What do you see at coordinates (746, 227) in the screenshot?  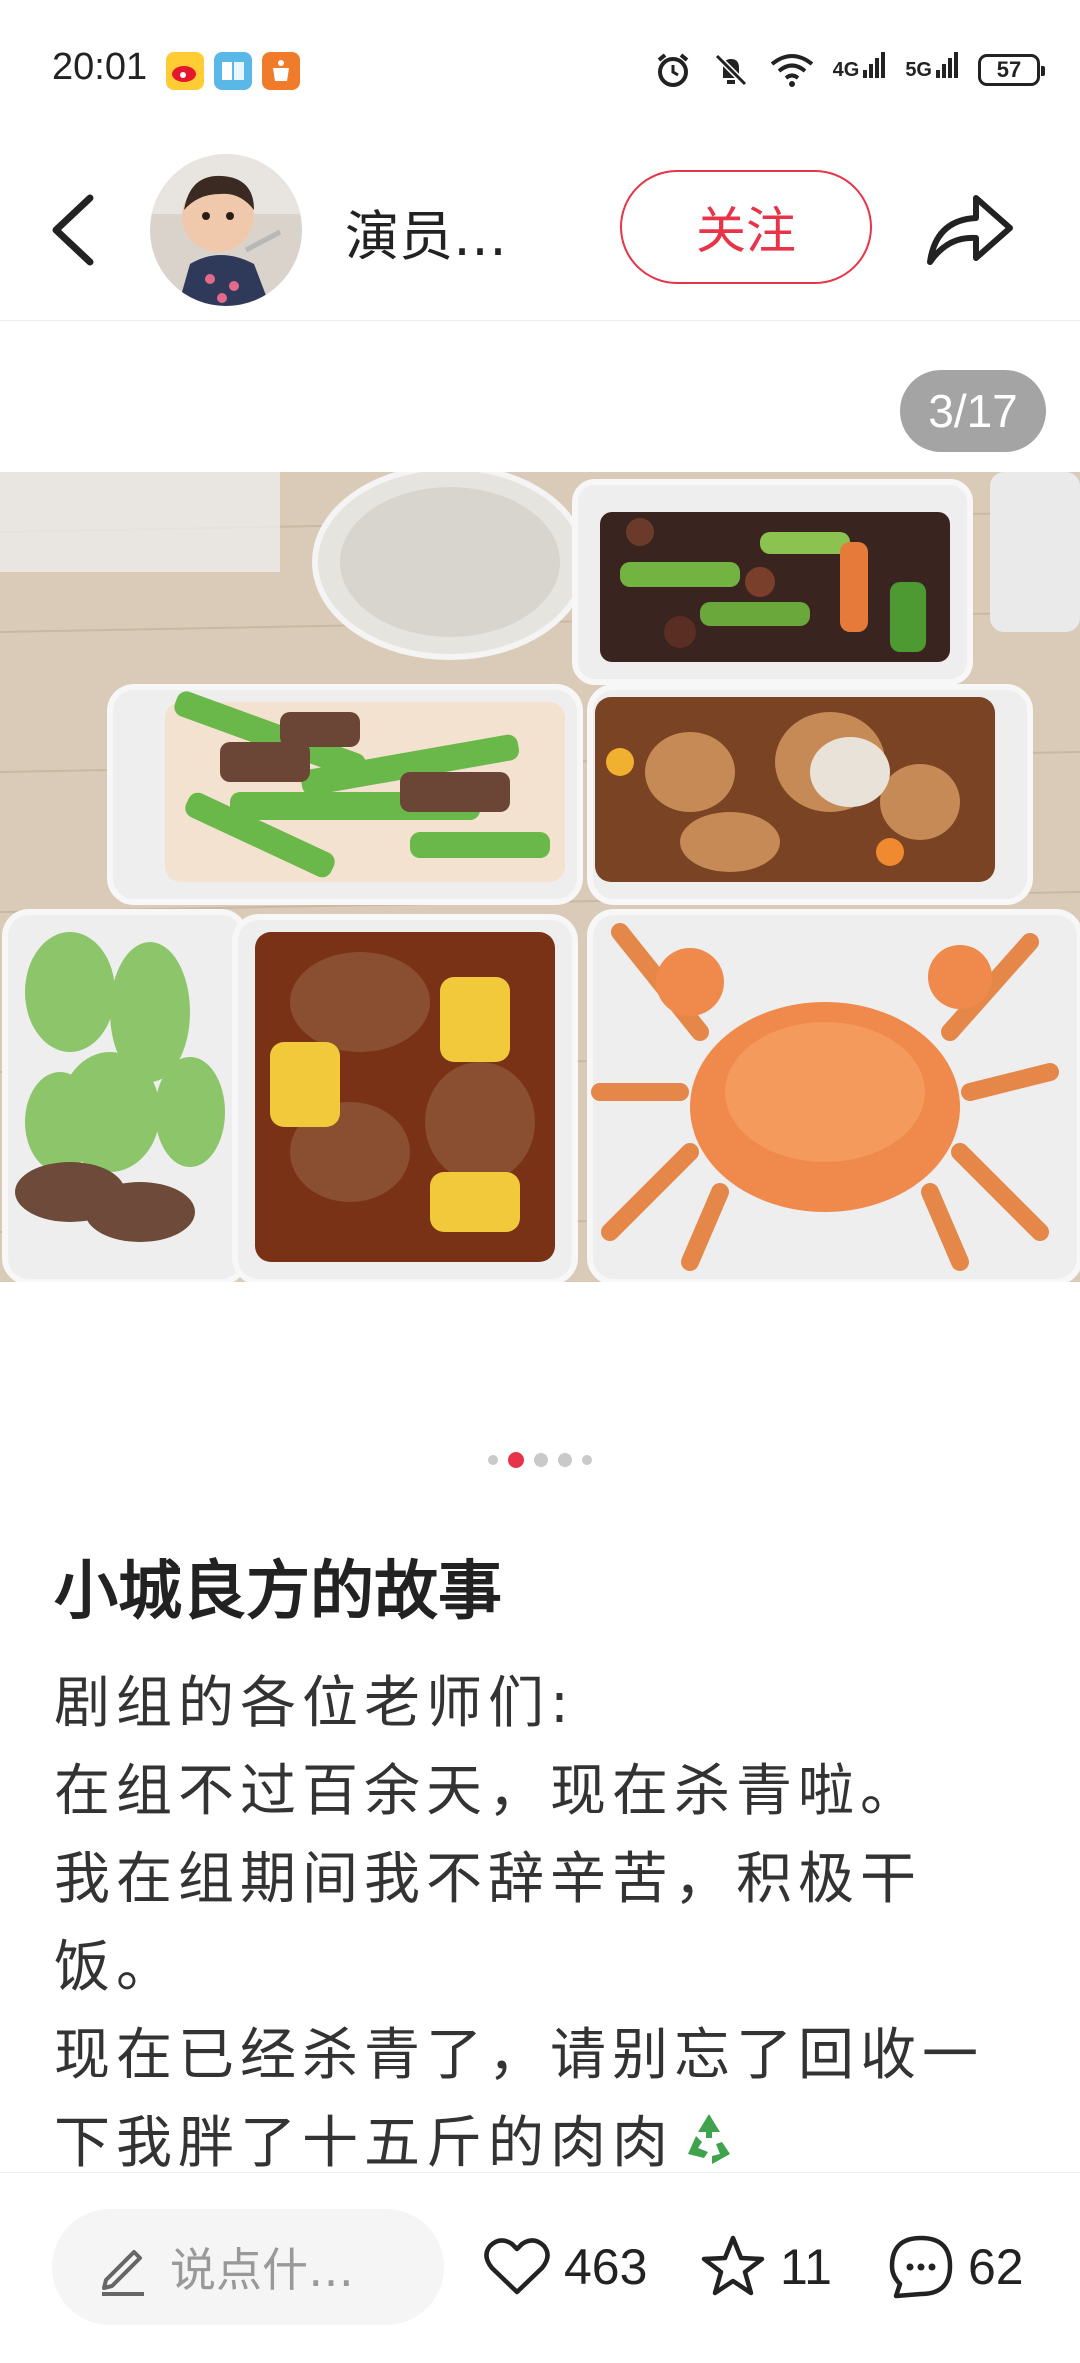 I see `follow-button: 关注` at bounding box center [746, 227].